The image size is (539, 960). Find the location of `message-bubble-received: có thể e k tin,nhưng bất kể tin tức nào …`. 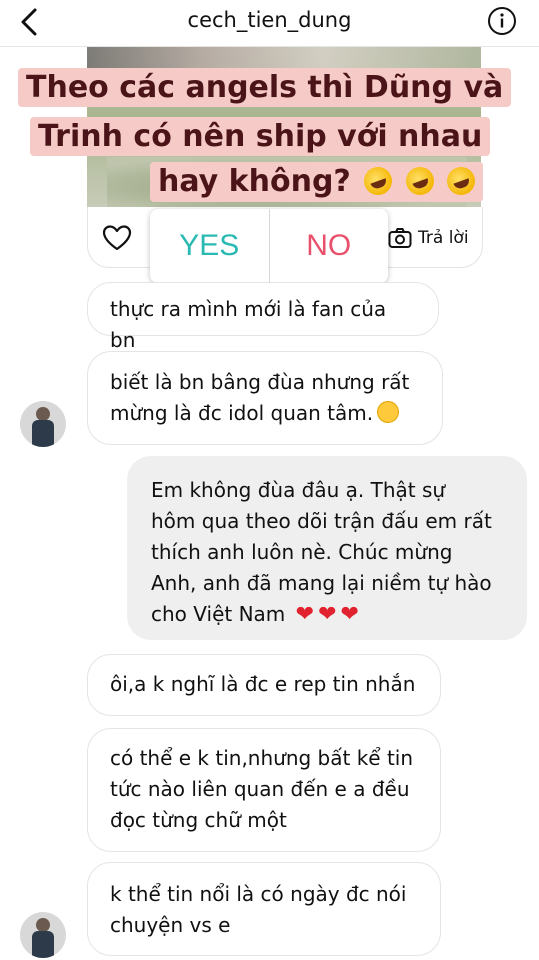

message-bubble-received: có thể e k tin,nhưng bất kể tin tức nào … is located at coordinates (264, 790).